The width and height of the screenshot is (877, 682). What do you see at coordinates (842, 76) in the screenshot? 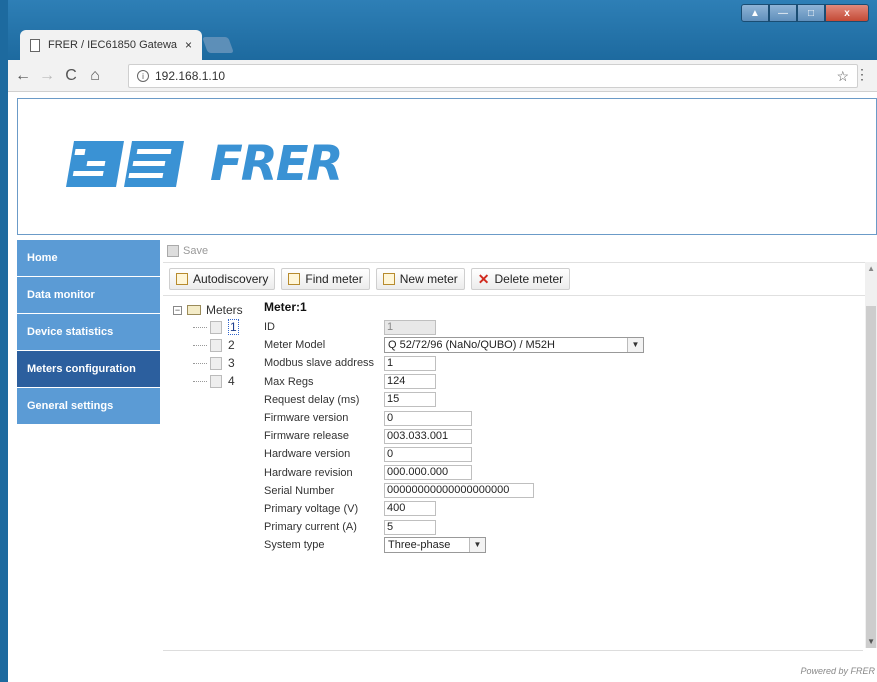
I see `bookmark-star-icon: ☆` at bounding box center [842, 76].